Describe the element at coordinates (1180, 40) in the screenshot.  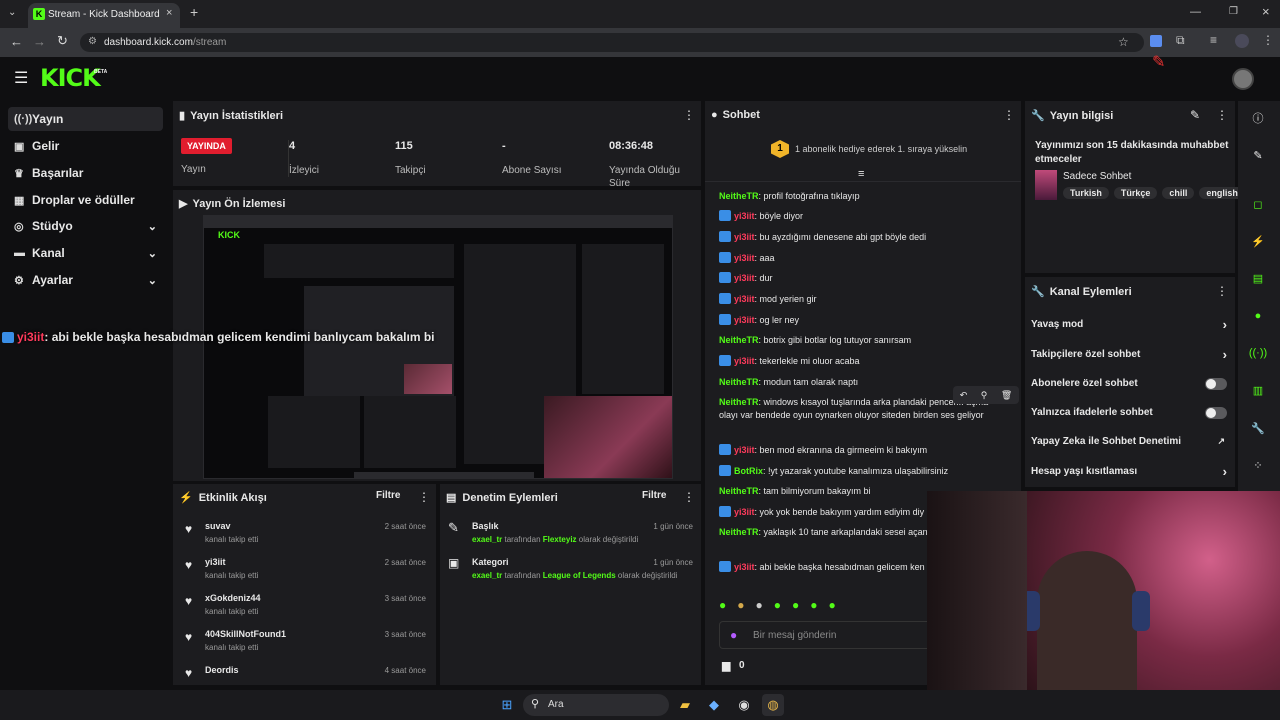
I see `extensions-icon: ⧉` at that location.